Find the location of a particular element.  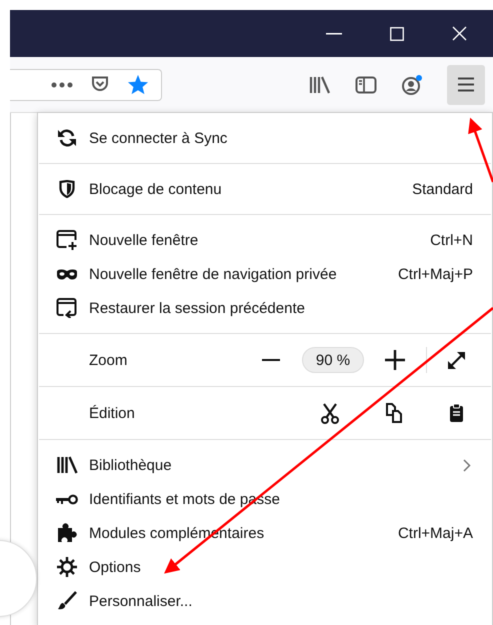

more-icon is located at coordinates (62, 85).